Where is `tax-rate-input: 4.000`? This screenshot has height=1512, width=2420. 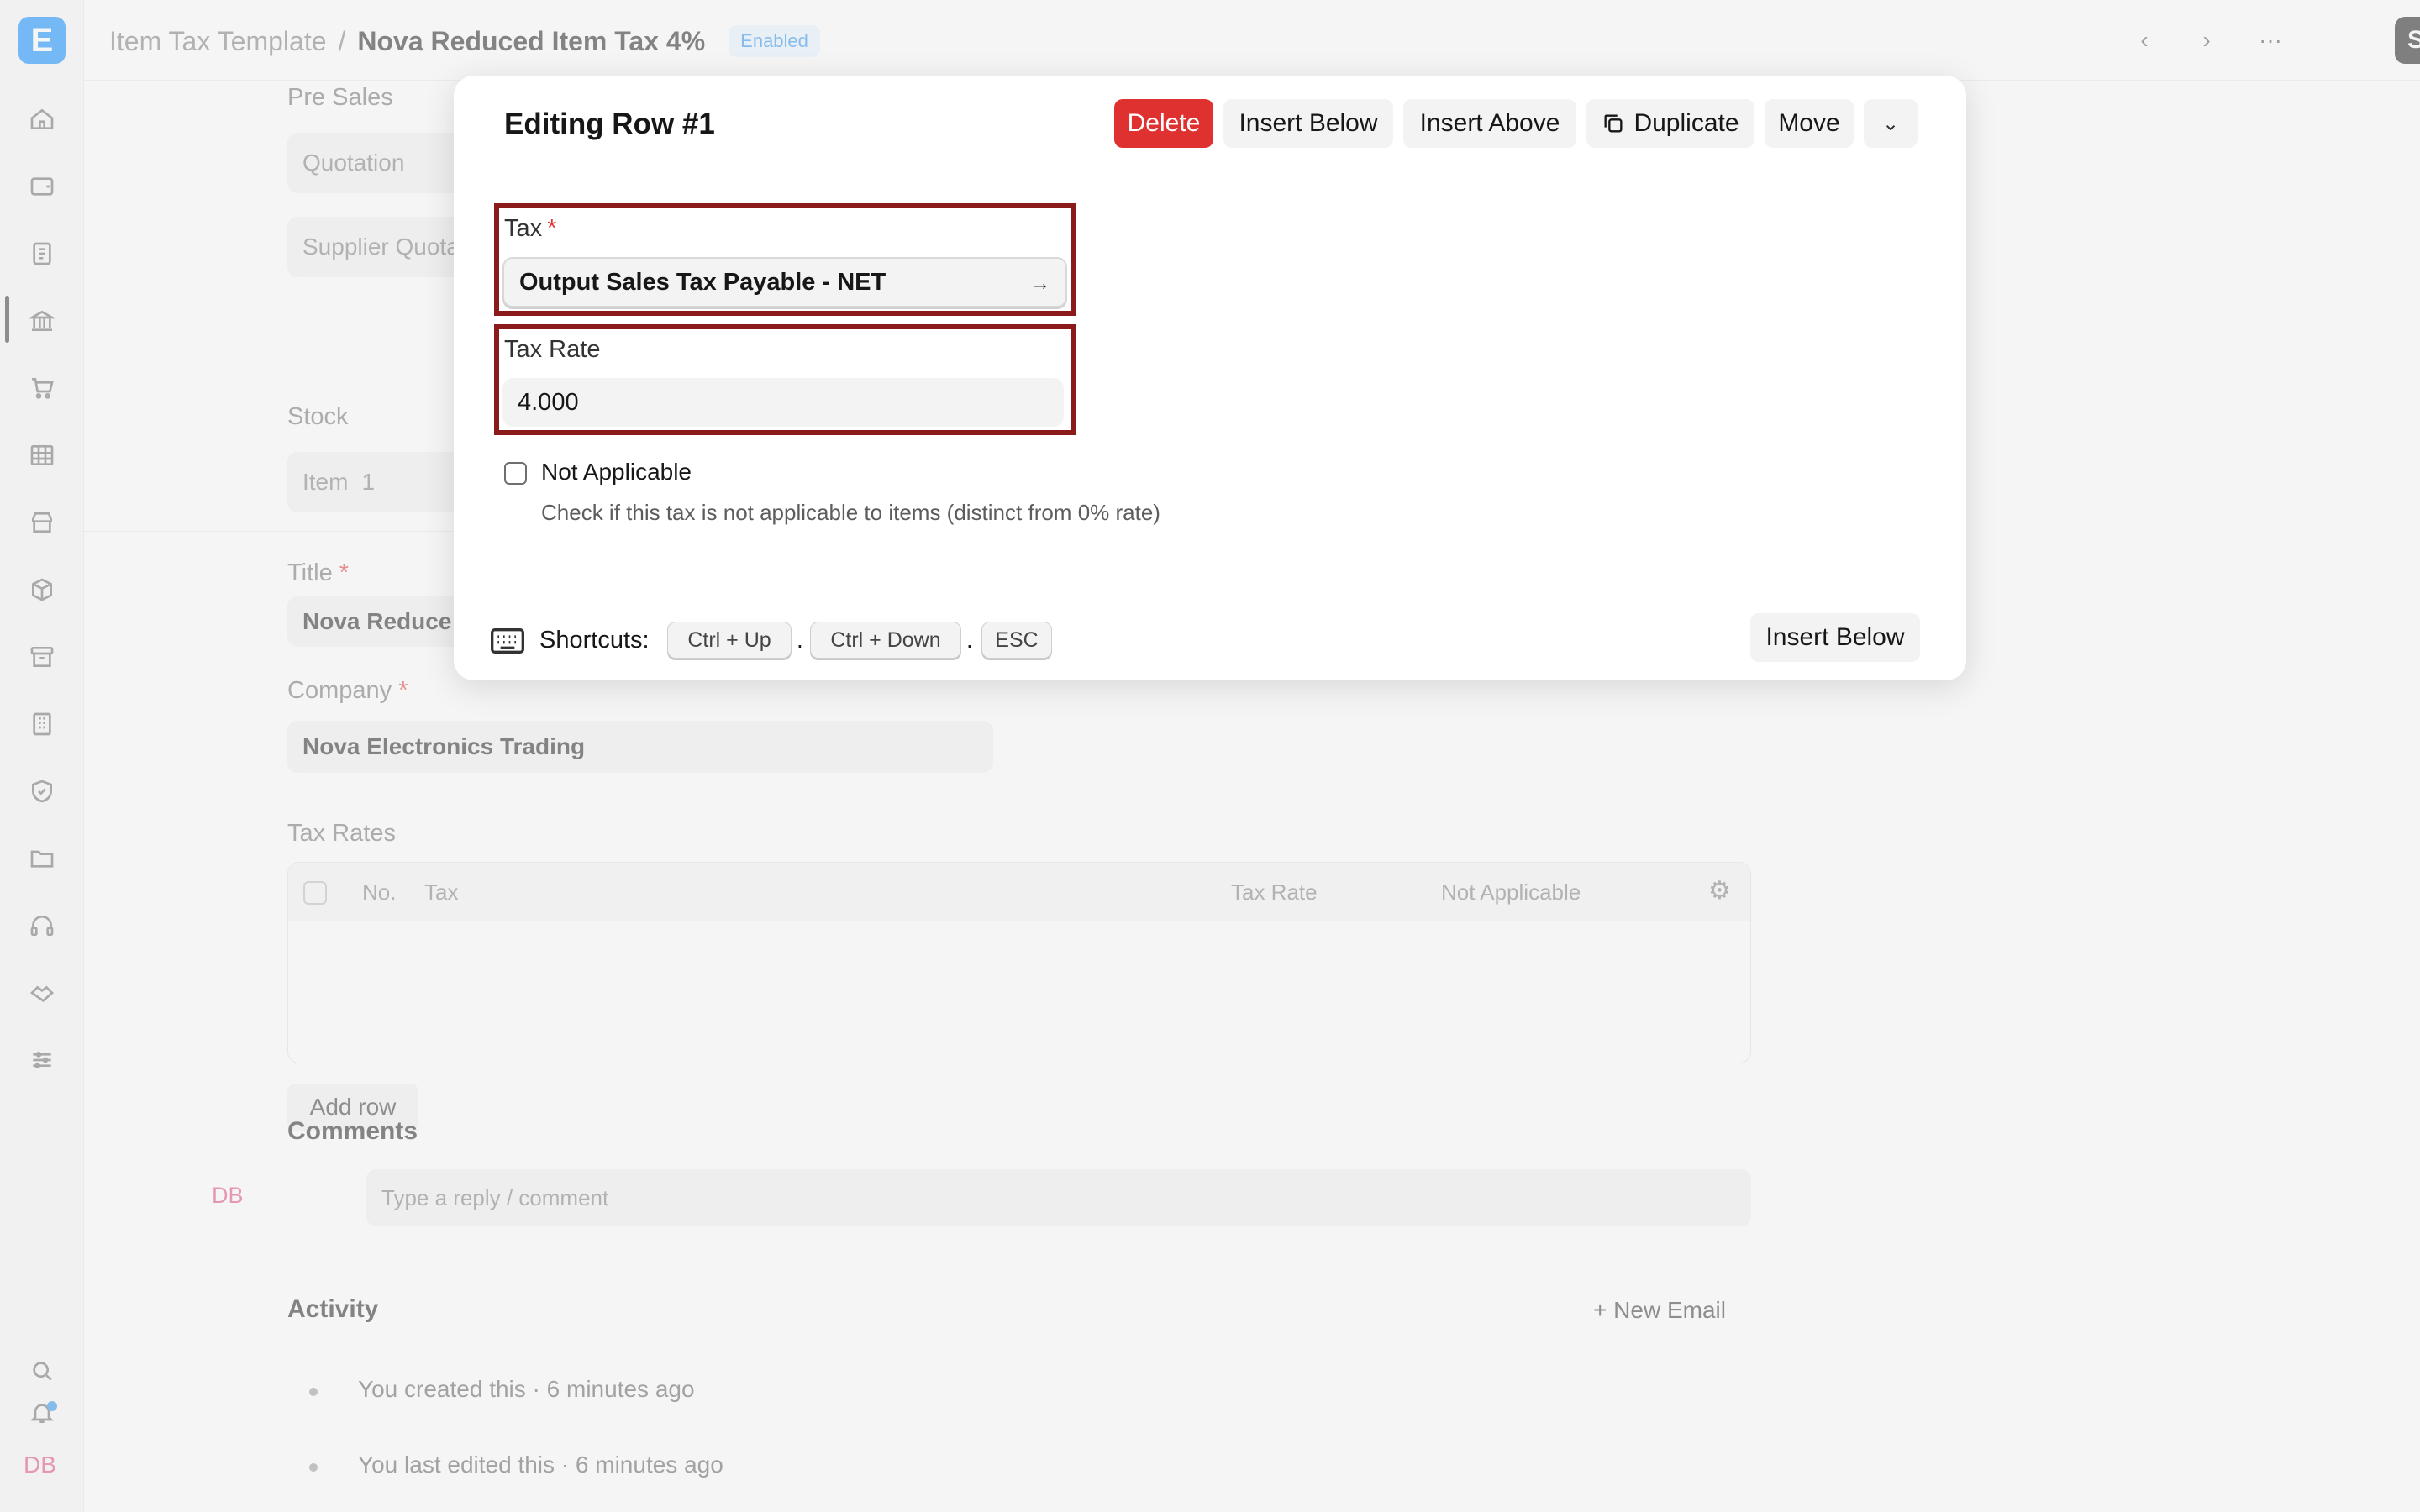 tax-rate-input: 4.000 is located at coordinates (783, 402).